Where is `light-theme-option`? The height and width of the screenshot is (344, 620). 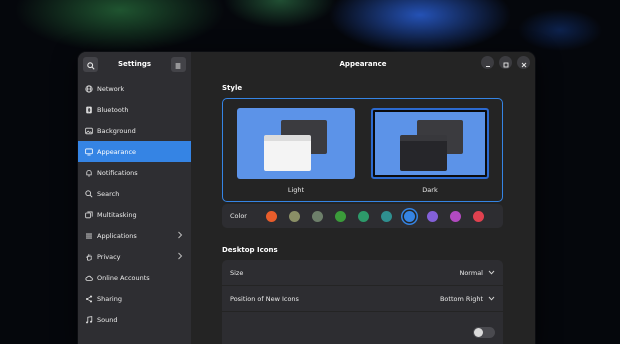 light-theme-option is located at coordinates (296, 143).